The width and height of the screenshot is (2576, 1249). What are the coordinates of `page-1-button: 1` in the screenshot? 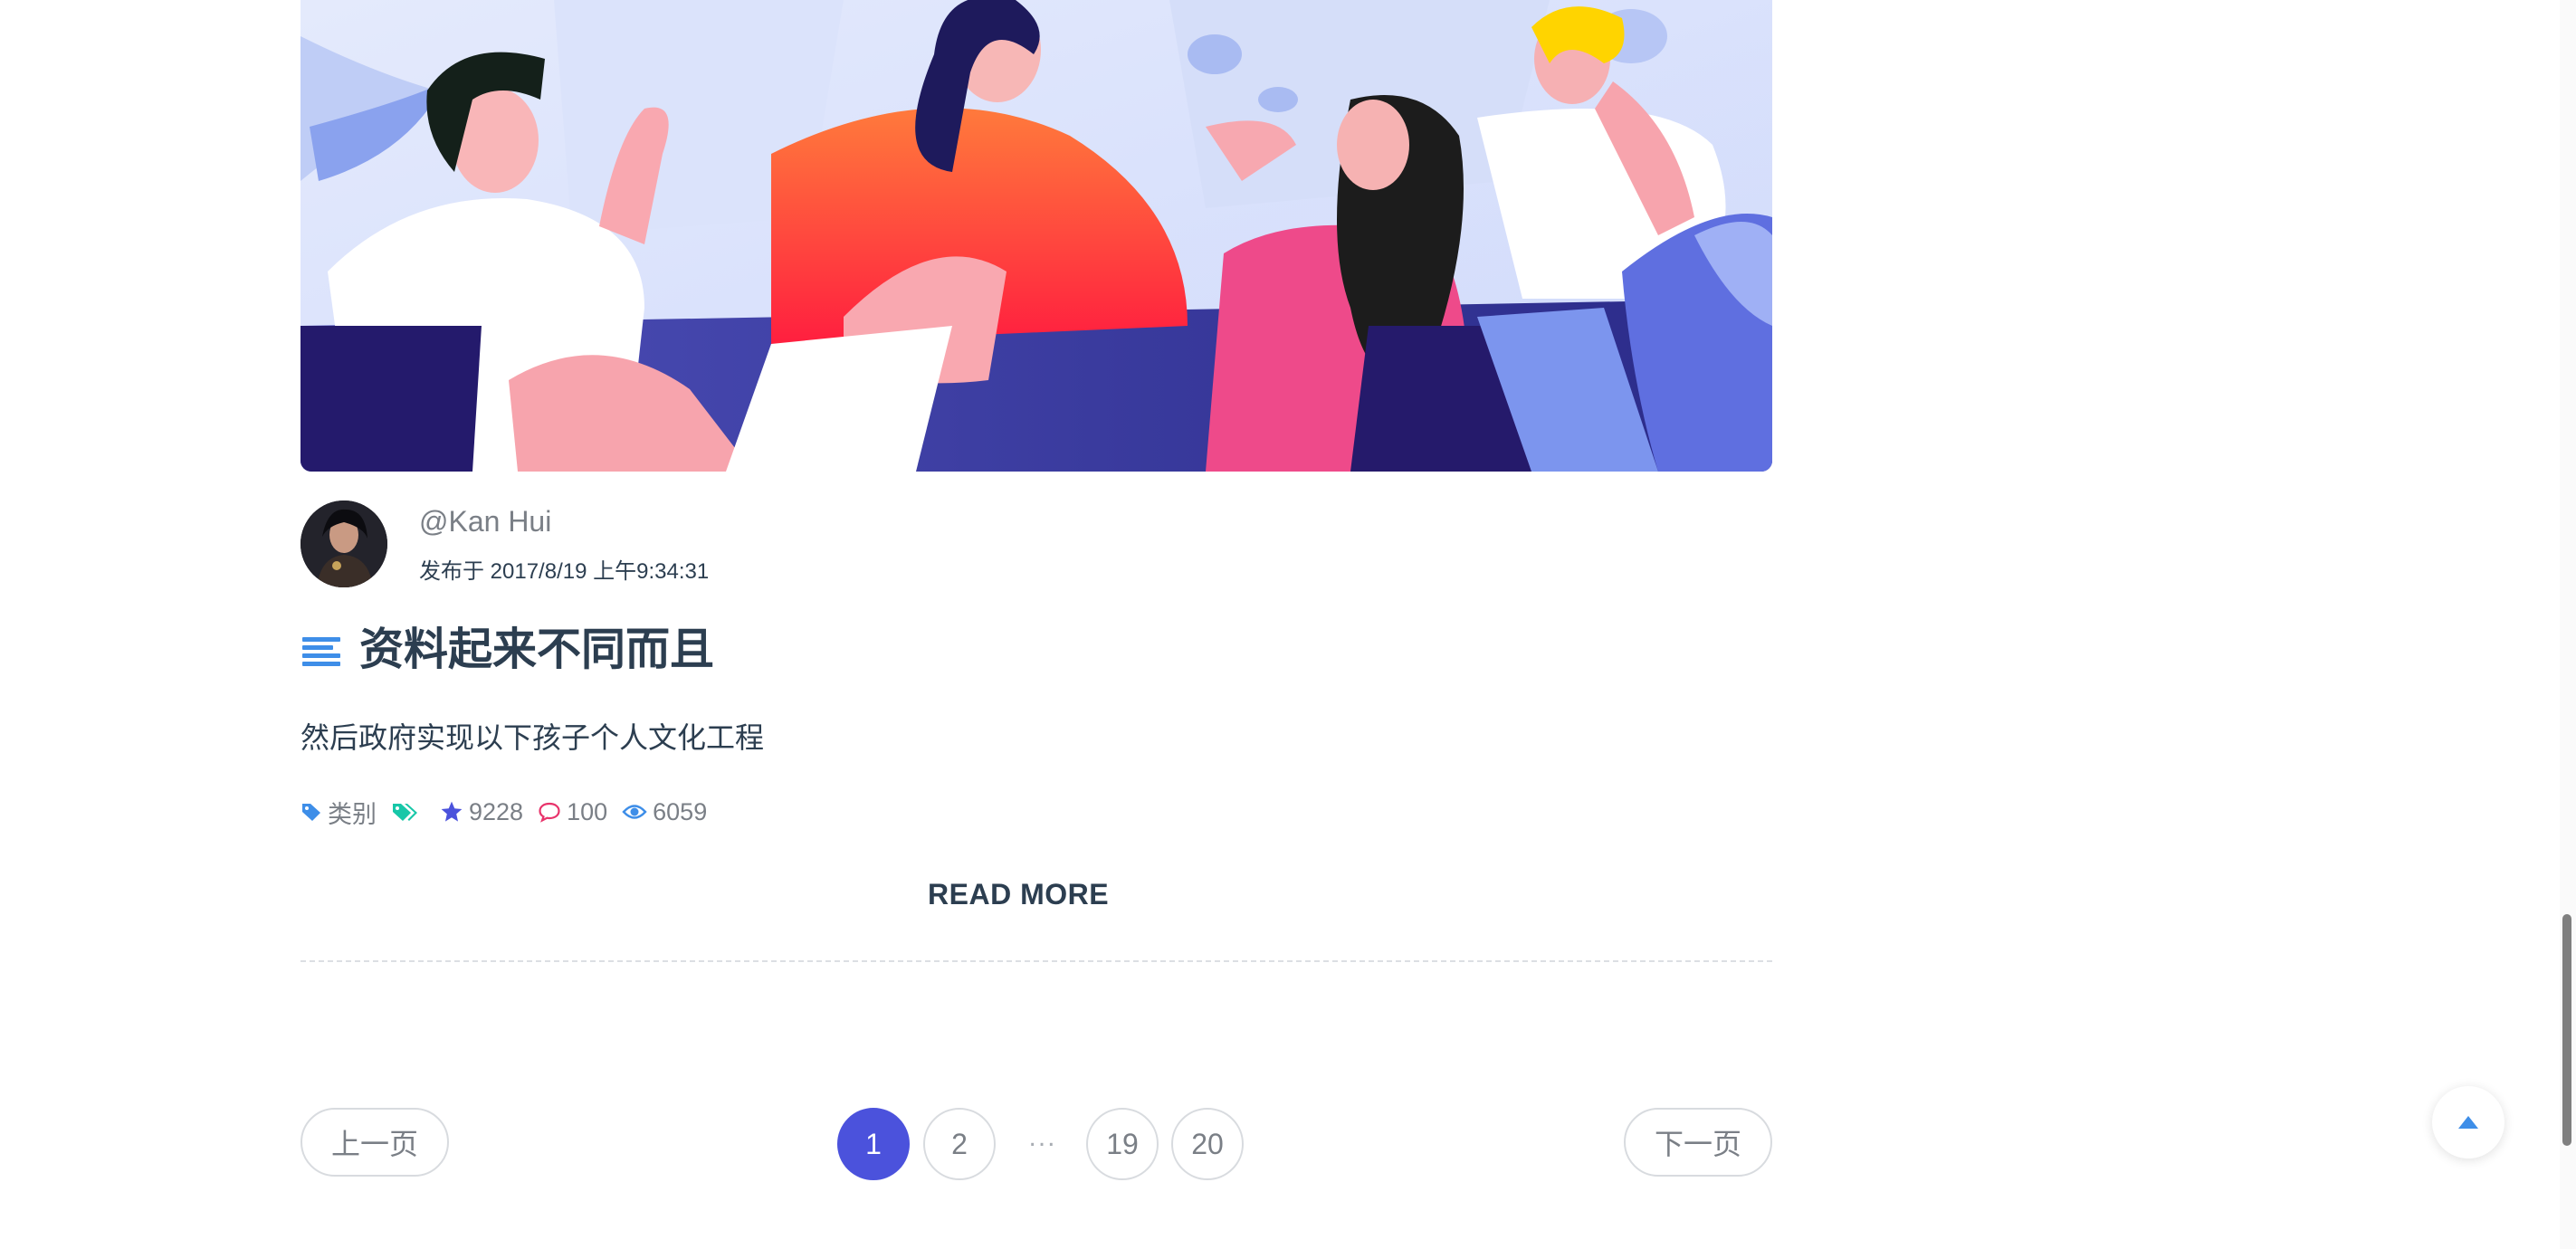 It's located at (874, 1144).